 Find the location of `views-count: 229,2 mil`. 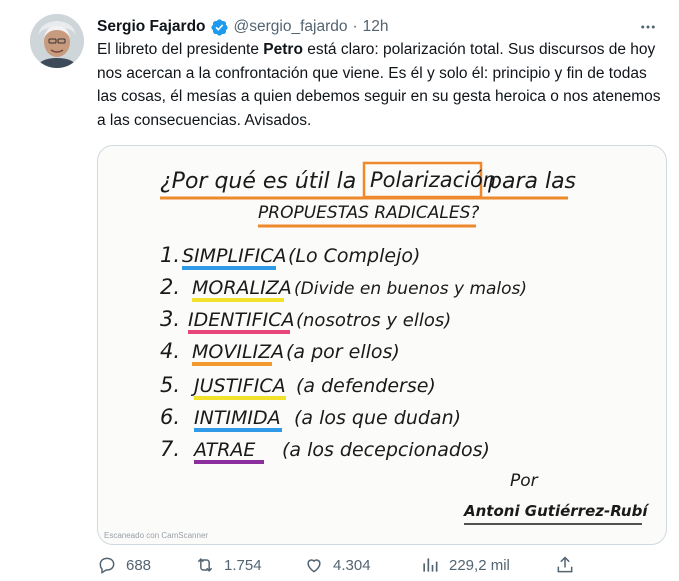

views-count: 229,2 mil is located at coordinates (479, 565).